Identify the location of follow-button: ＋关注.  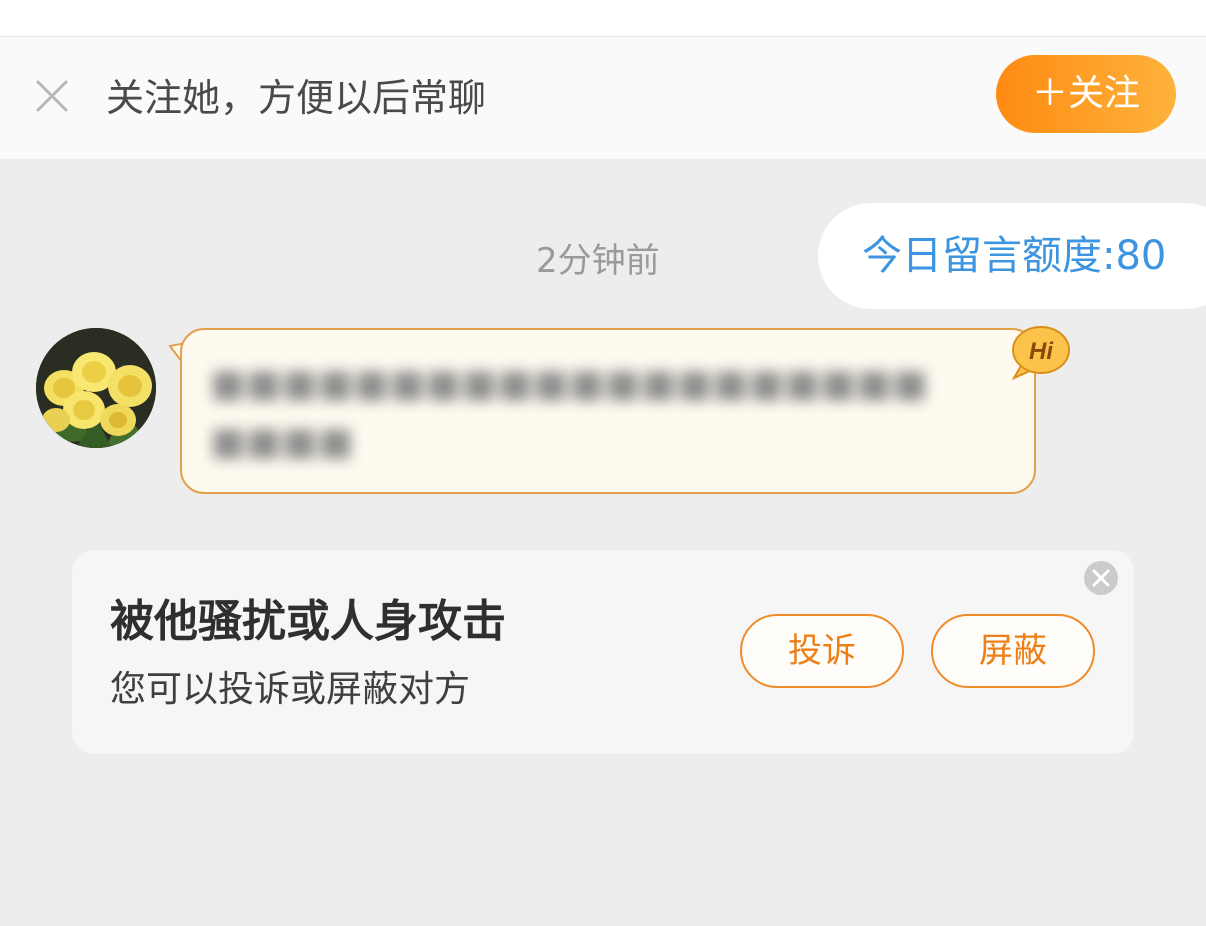
(1086, 94).